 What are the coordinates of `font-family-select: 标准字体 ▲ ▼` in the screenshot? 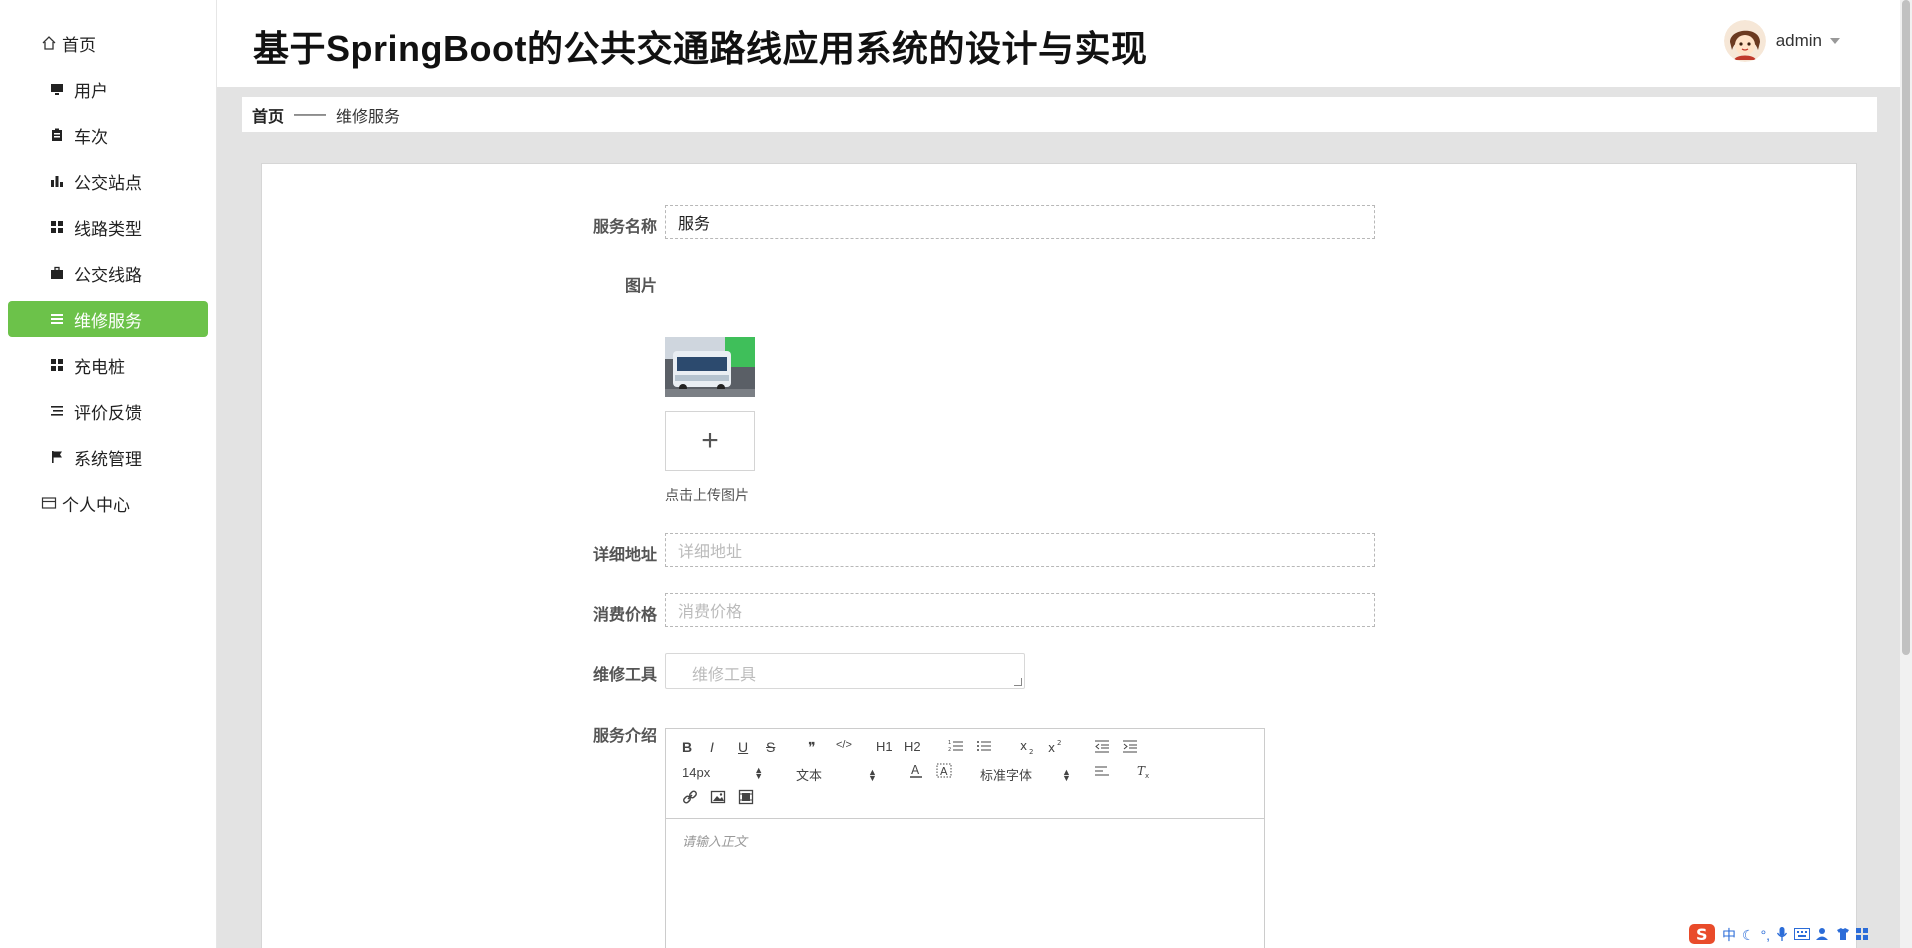 It's located at (1025, 774).